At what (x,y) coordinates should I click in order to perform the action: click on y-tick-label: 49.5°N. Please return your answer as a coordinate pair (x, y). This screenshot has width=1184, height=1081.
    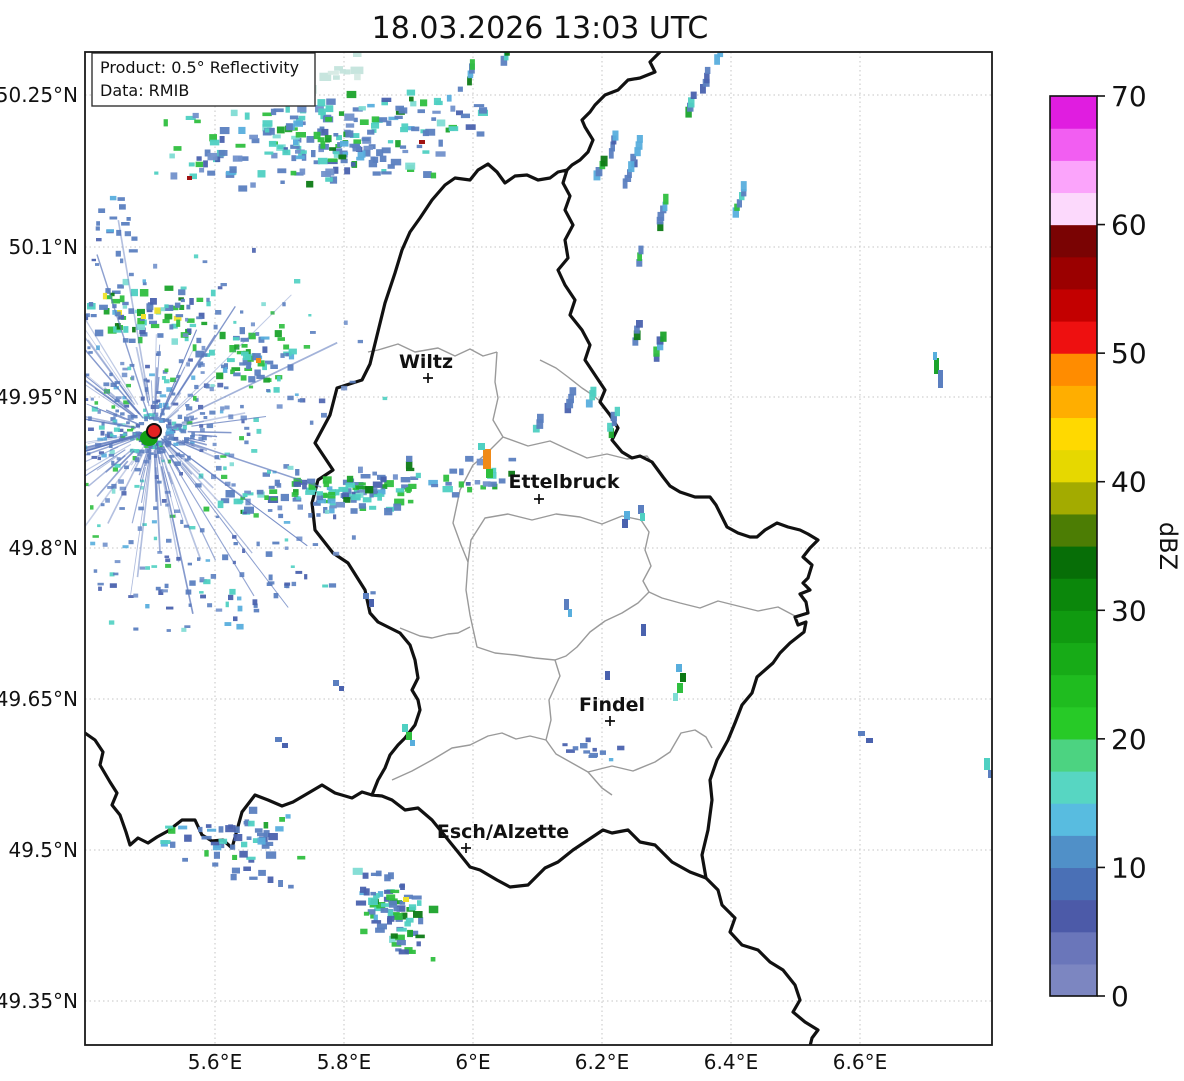
    Looking at the image, I should click on (44, 850).